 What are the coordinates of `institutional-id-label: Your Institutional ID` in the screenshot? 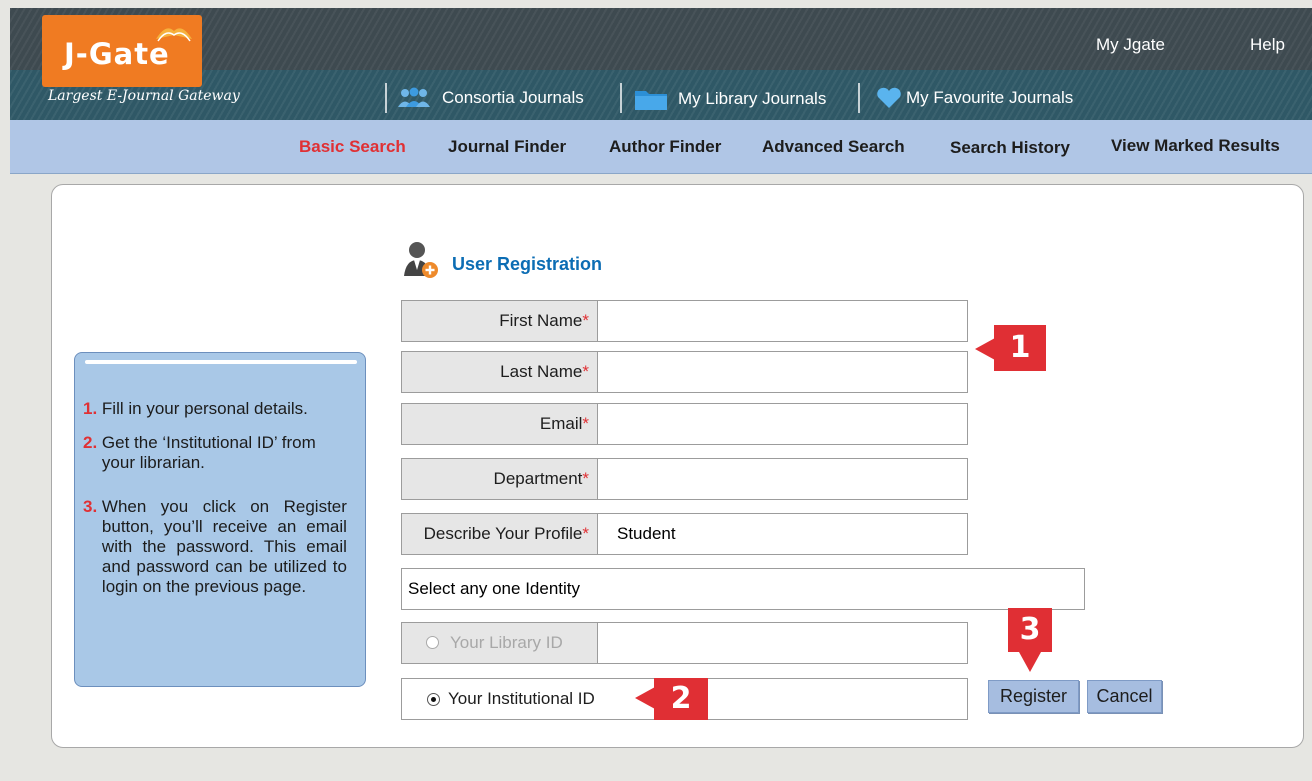 It's located at (521, 698).